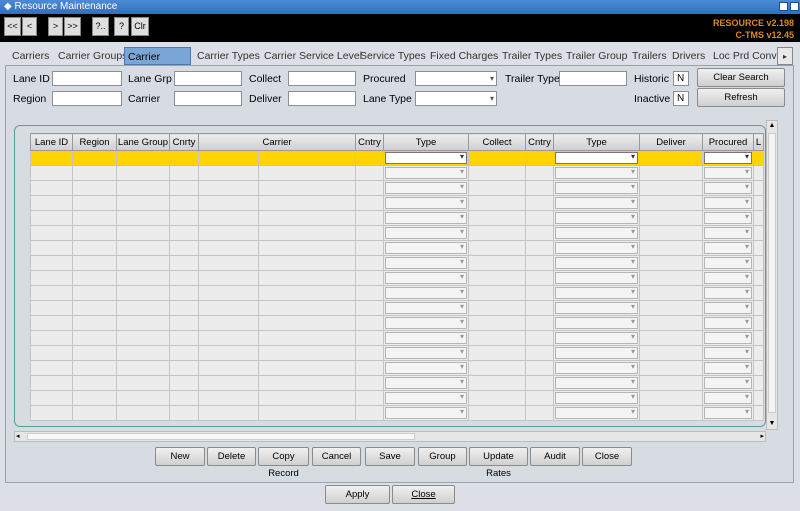 The width and height of the screenshot is (800, 511). I want to click on trailer-type-input, so click(593, 78).